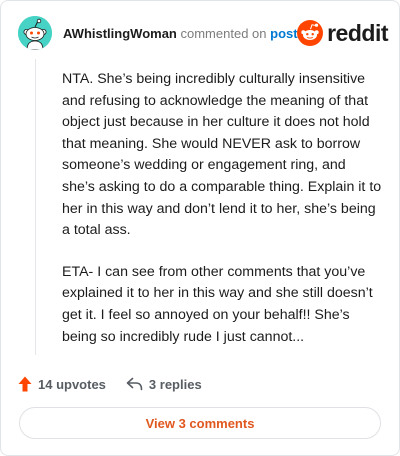 The image size is (400, 456). I want to click on upvote-arrow-icon, so click(25, 384).